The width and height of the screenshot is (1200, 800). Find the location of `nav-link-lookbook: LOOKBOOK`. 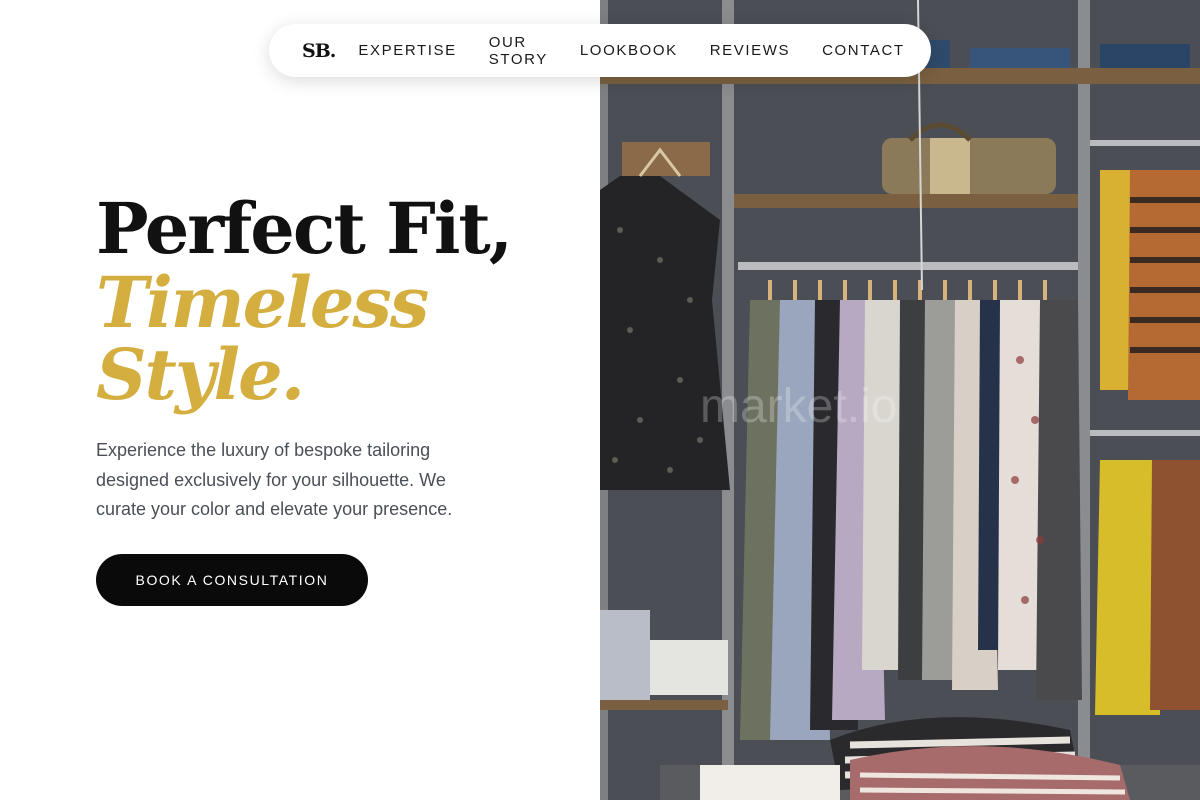

nav-link-lookbook: LOOKBOOK is located at coordinates (629, 50).